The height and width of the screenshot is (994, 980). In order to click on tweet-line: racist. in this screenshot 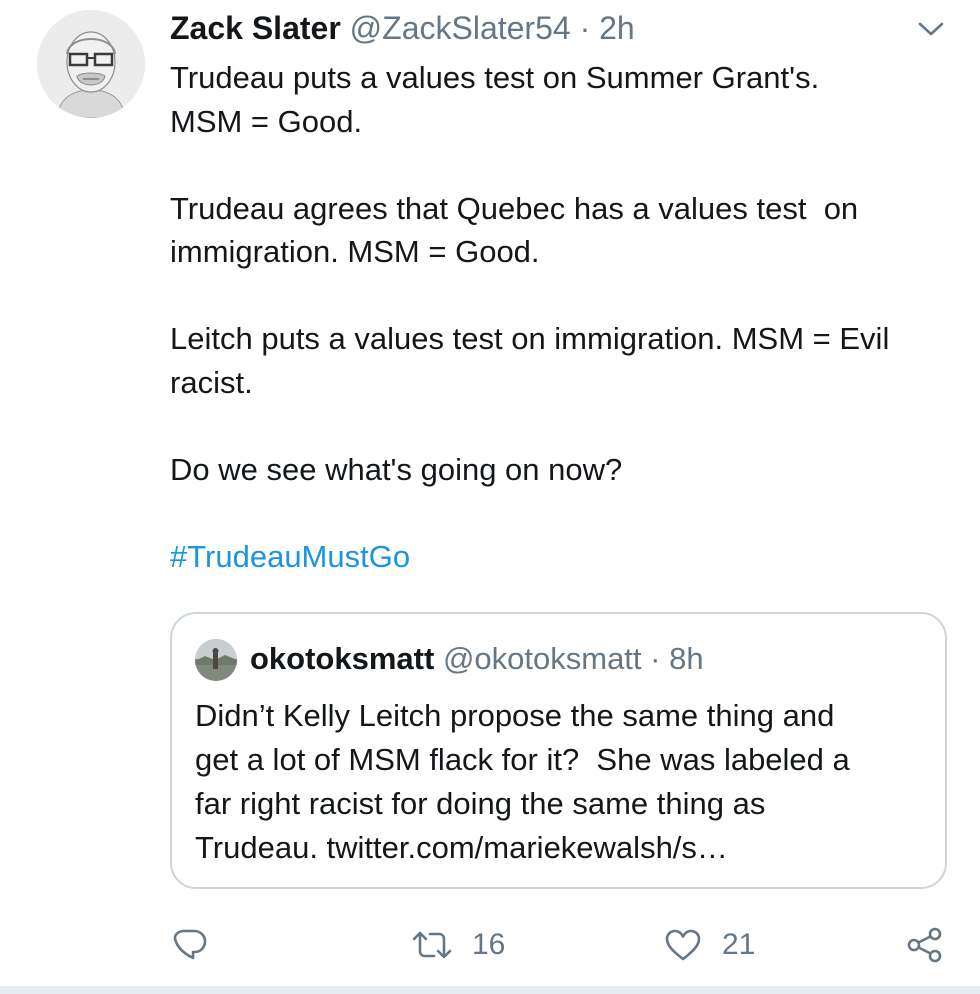, I will do `click(211, 382)`.